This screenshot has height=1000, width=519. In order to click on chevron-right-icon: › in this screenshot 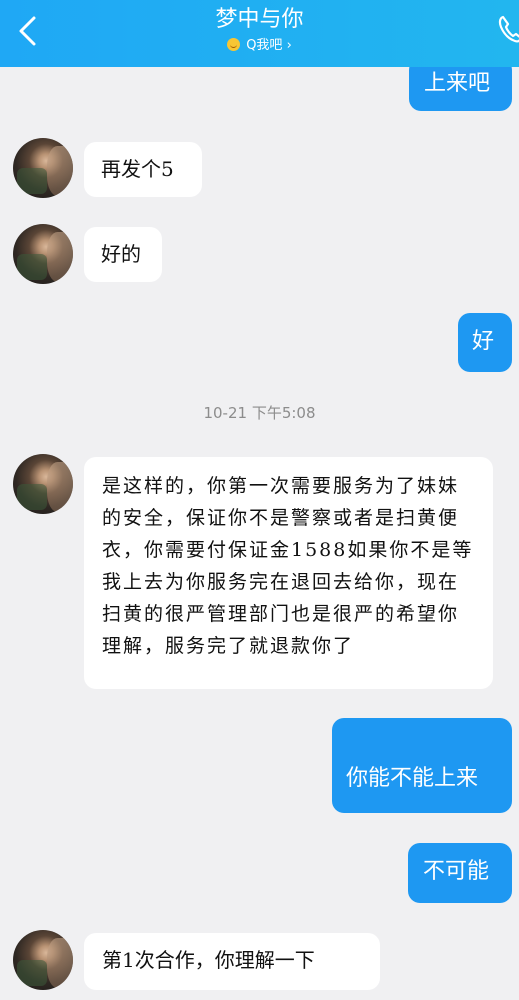, I will do `click(289, 45)`.